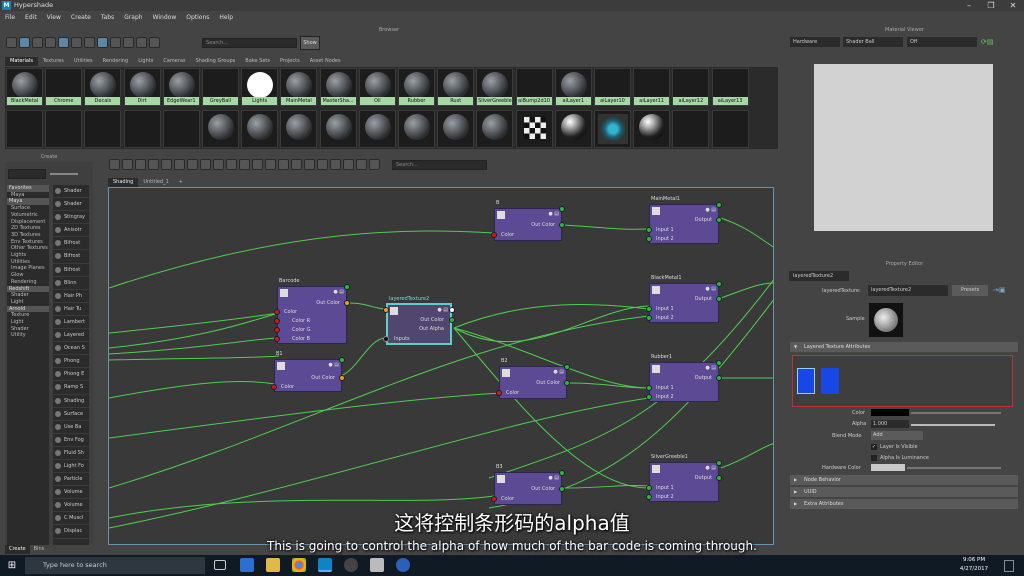 This screenshot has height=576, width=1024. Describe the element at coordinates (888, 467) in the screenshot. I see `hardware-color-swatch` at that location.